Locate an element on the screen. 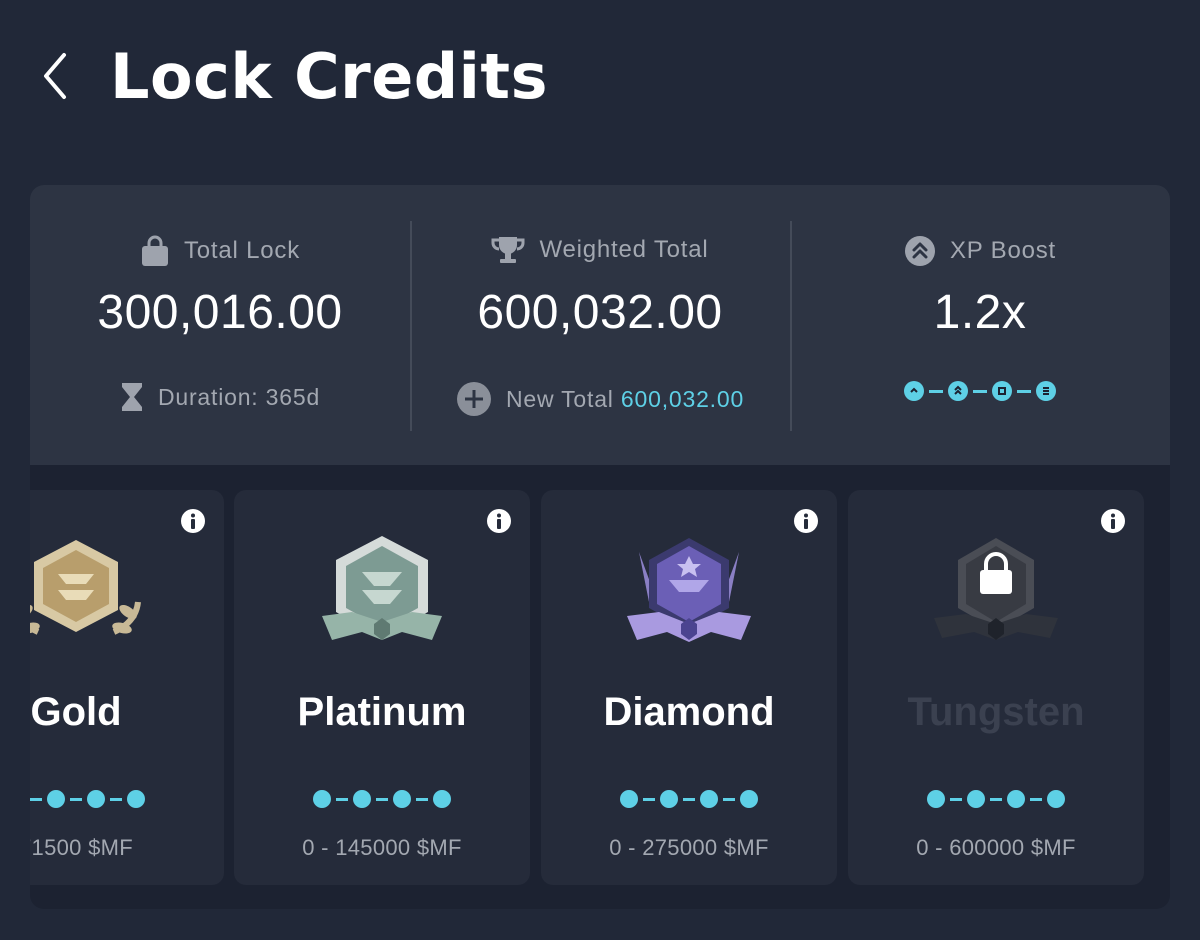 The image size is (1200, 940). page-header: Lock Credits is located at coordinates (294, 76).